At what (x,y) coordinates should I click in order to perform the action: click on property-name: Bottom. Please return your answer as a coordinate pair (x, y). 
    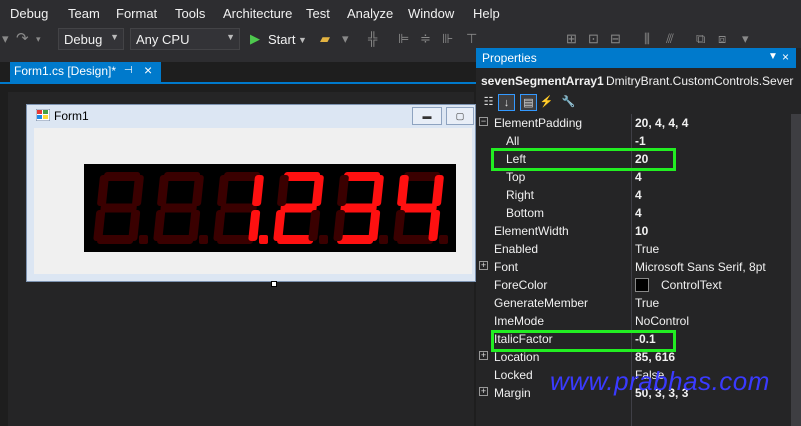
    Looking at the image, I should click on (525, 213).